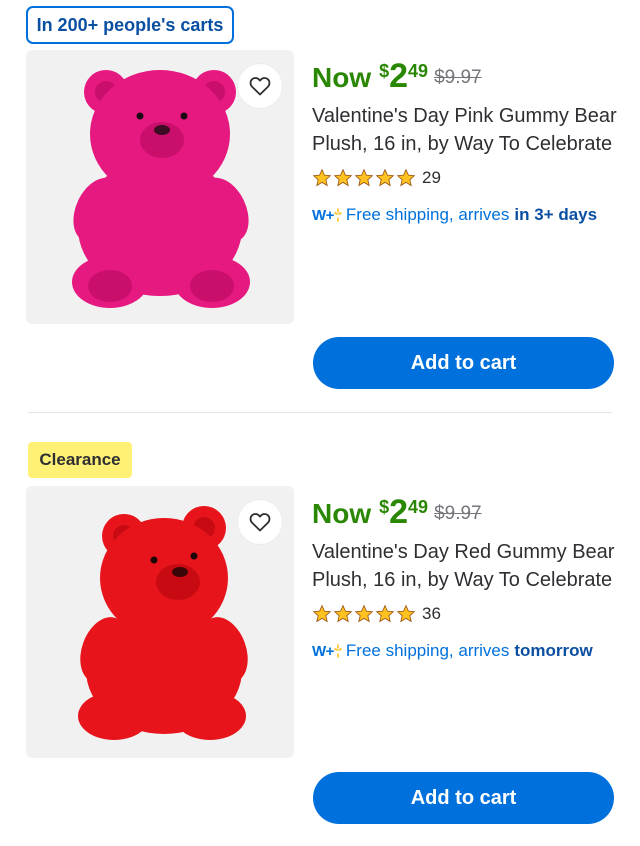 The image size is (640, 846). What do you see at coordinates (556, 214) in the screenshot?
I see `shipping-eta: in 3+ days` at bounding box center [556, 214].